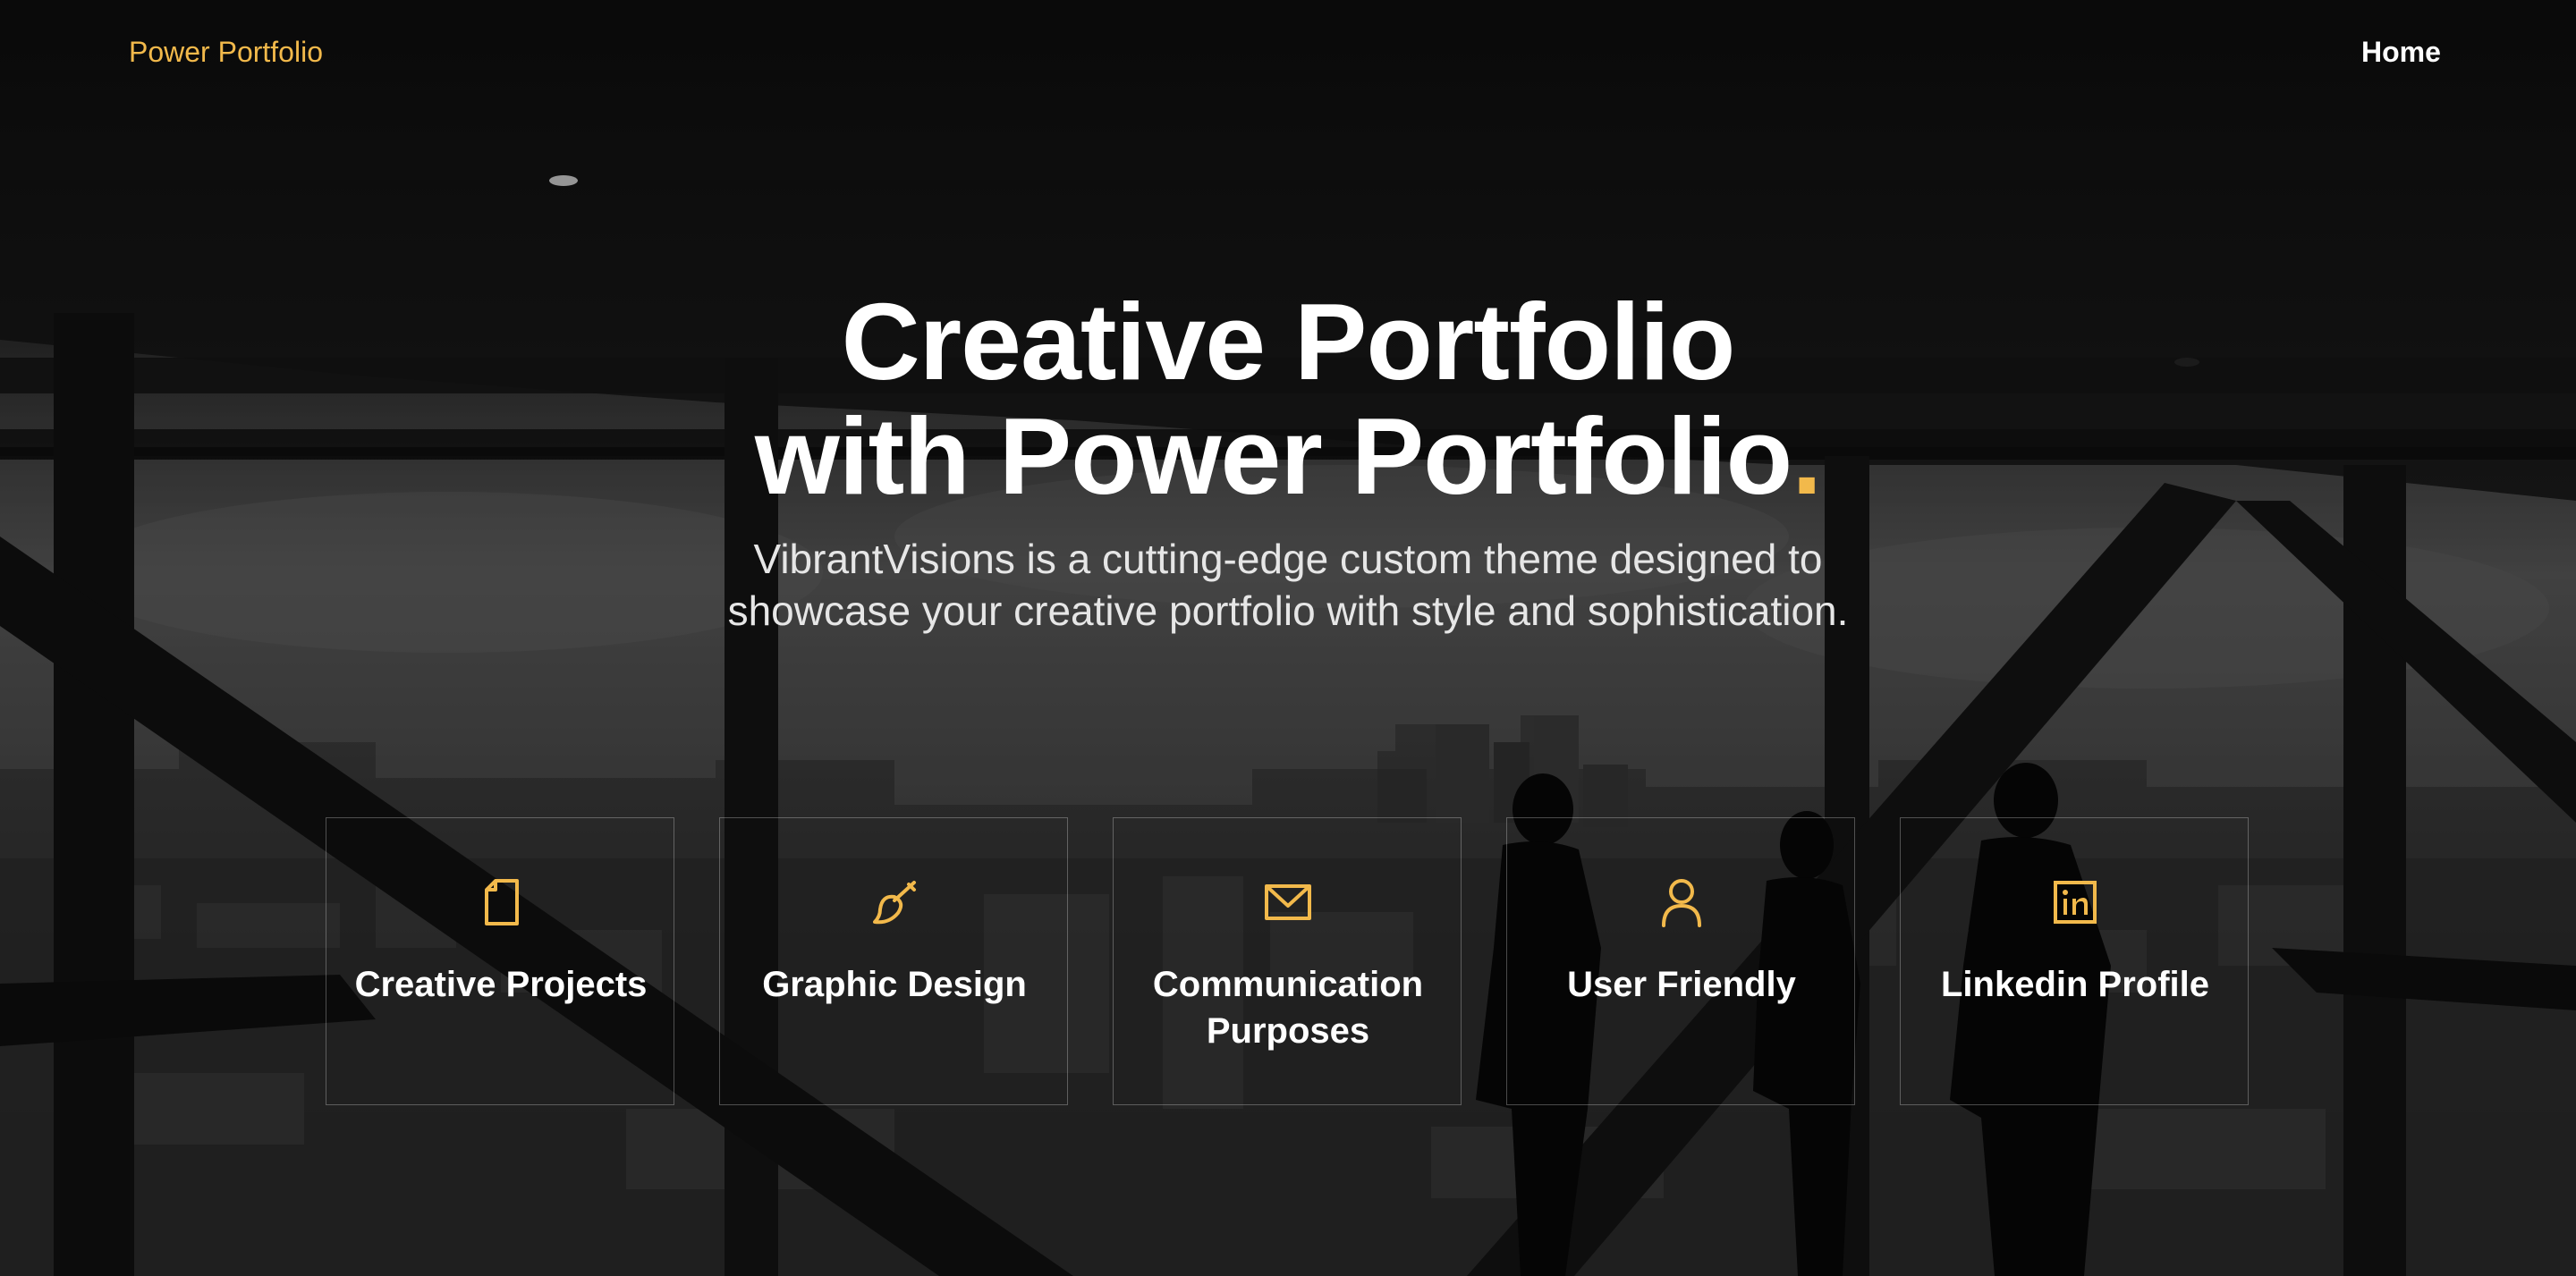 The height and width of the screenshot is (1276, 2576). Describe the element at coordinates (500, 961) in the screenshot. I see `feature-card-creative-projects: Creative Projects` at that location.